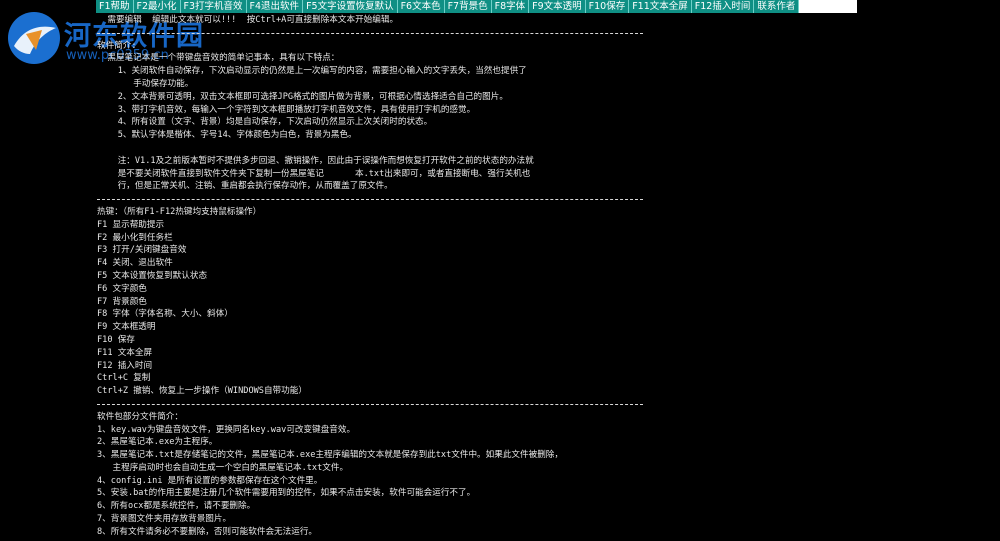  Describe the element at coordinates (202, 391) in the screenshot. I see `document-line: Ctrl+Z 撤销、恢复上一步操作（WINDOWS自带功能）` at that location.